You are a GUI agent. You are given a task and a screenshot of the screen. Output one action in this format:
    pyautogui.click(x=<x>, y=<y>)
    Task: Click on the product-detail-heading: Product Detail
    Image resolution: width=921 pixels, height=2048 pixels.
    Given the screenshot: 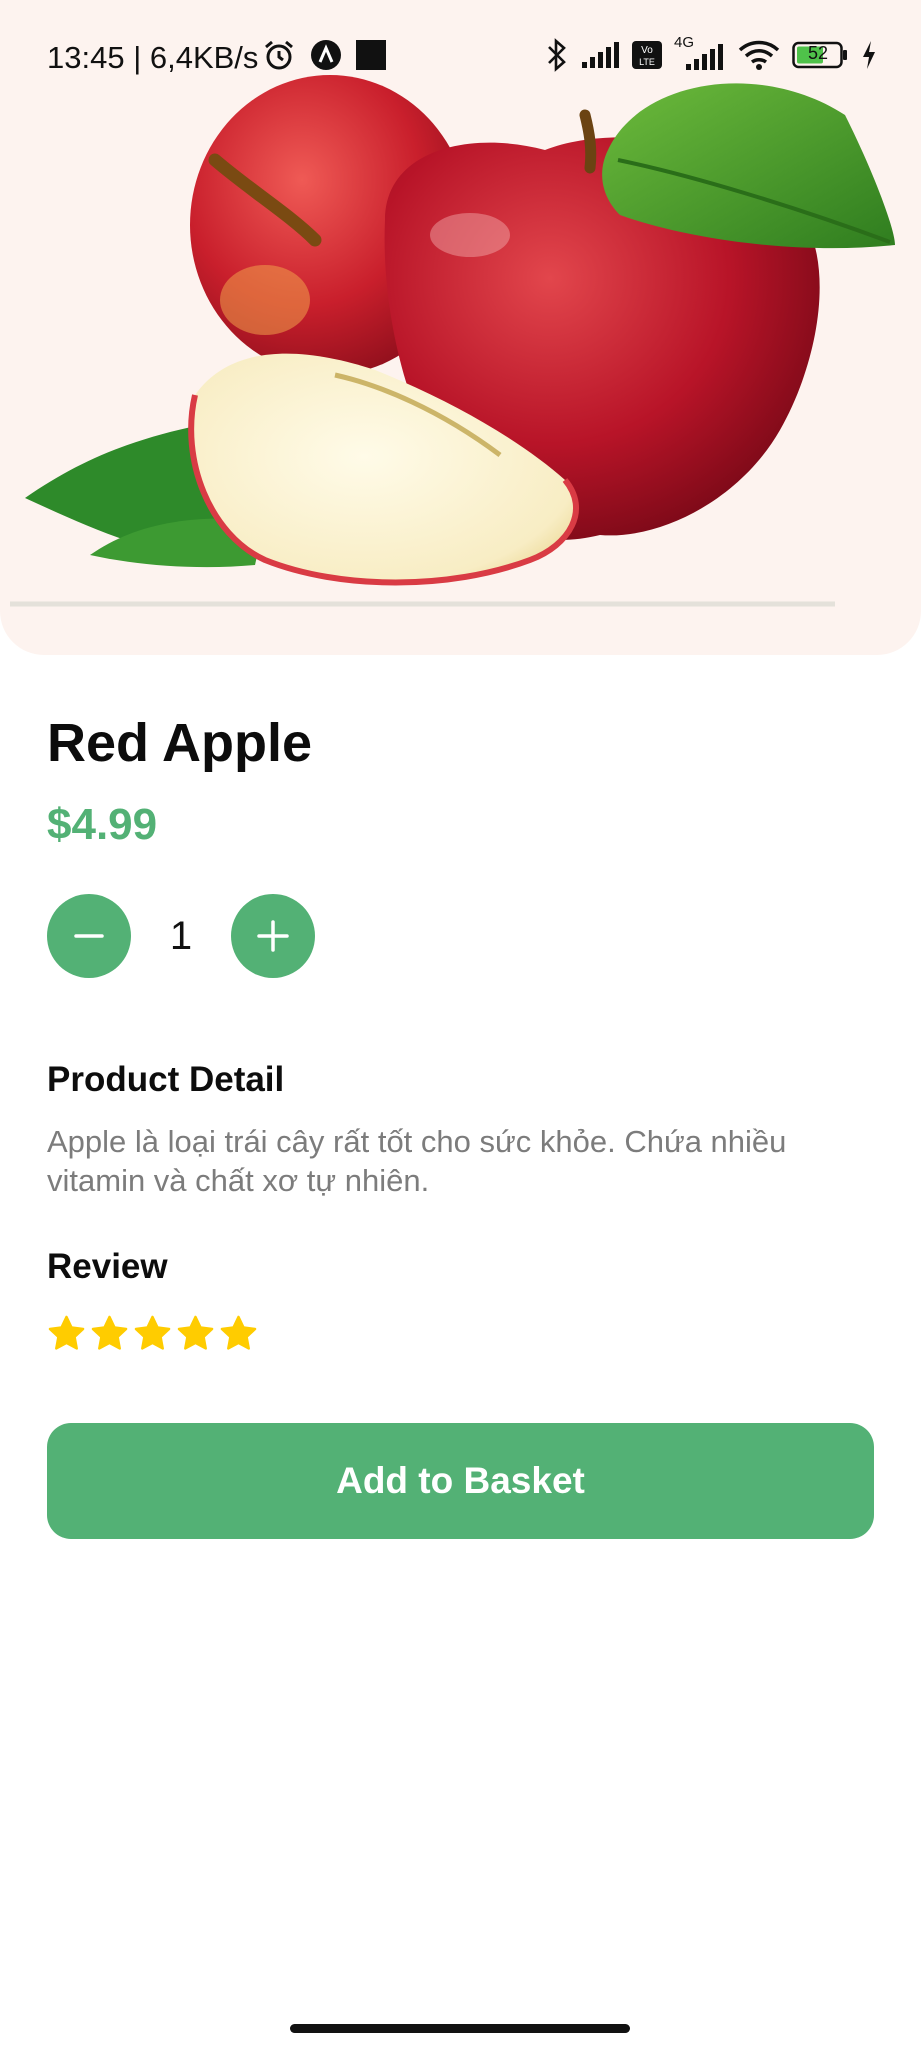 What is the action you would take?
    pyautogui.click(x=166, y=1079)
    